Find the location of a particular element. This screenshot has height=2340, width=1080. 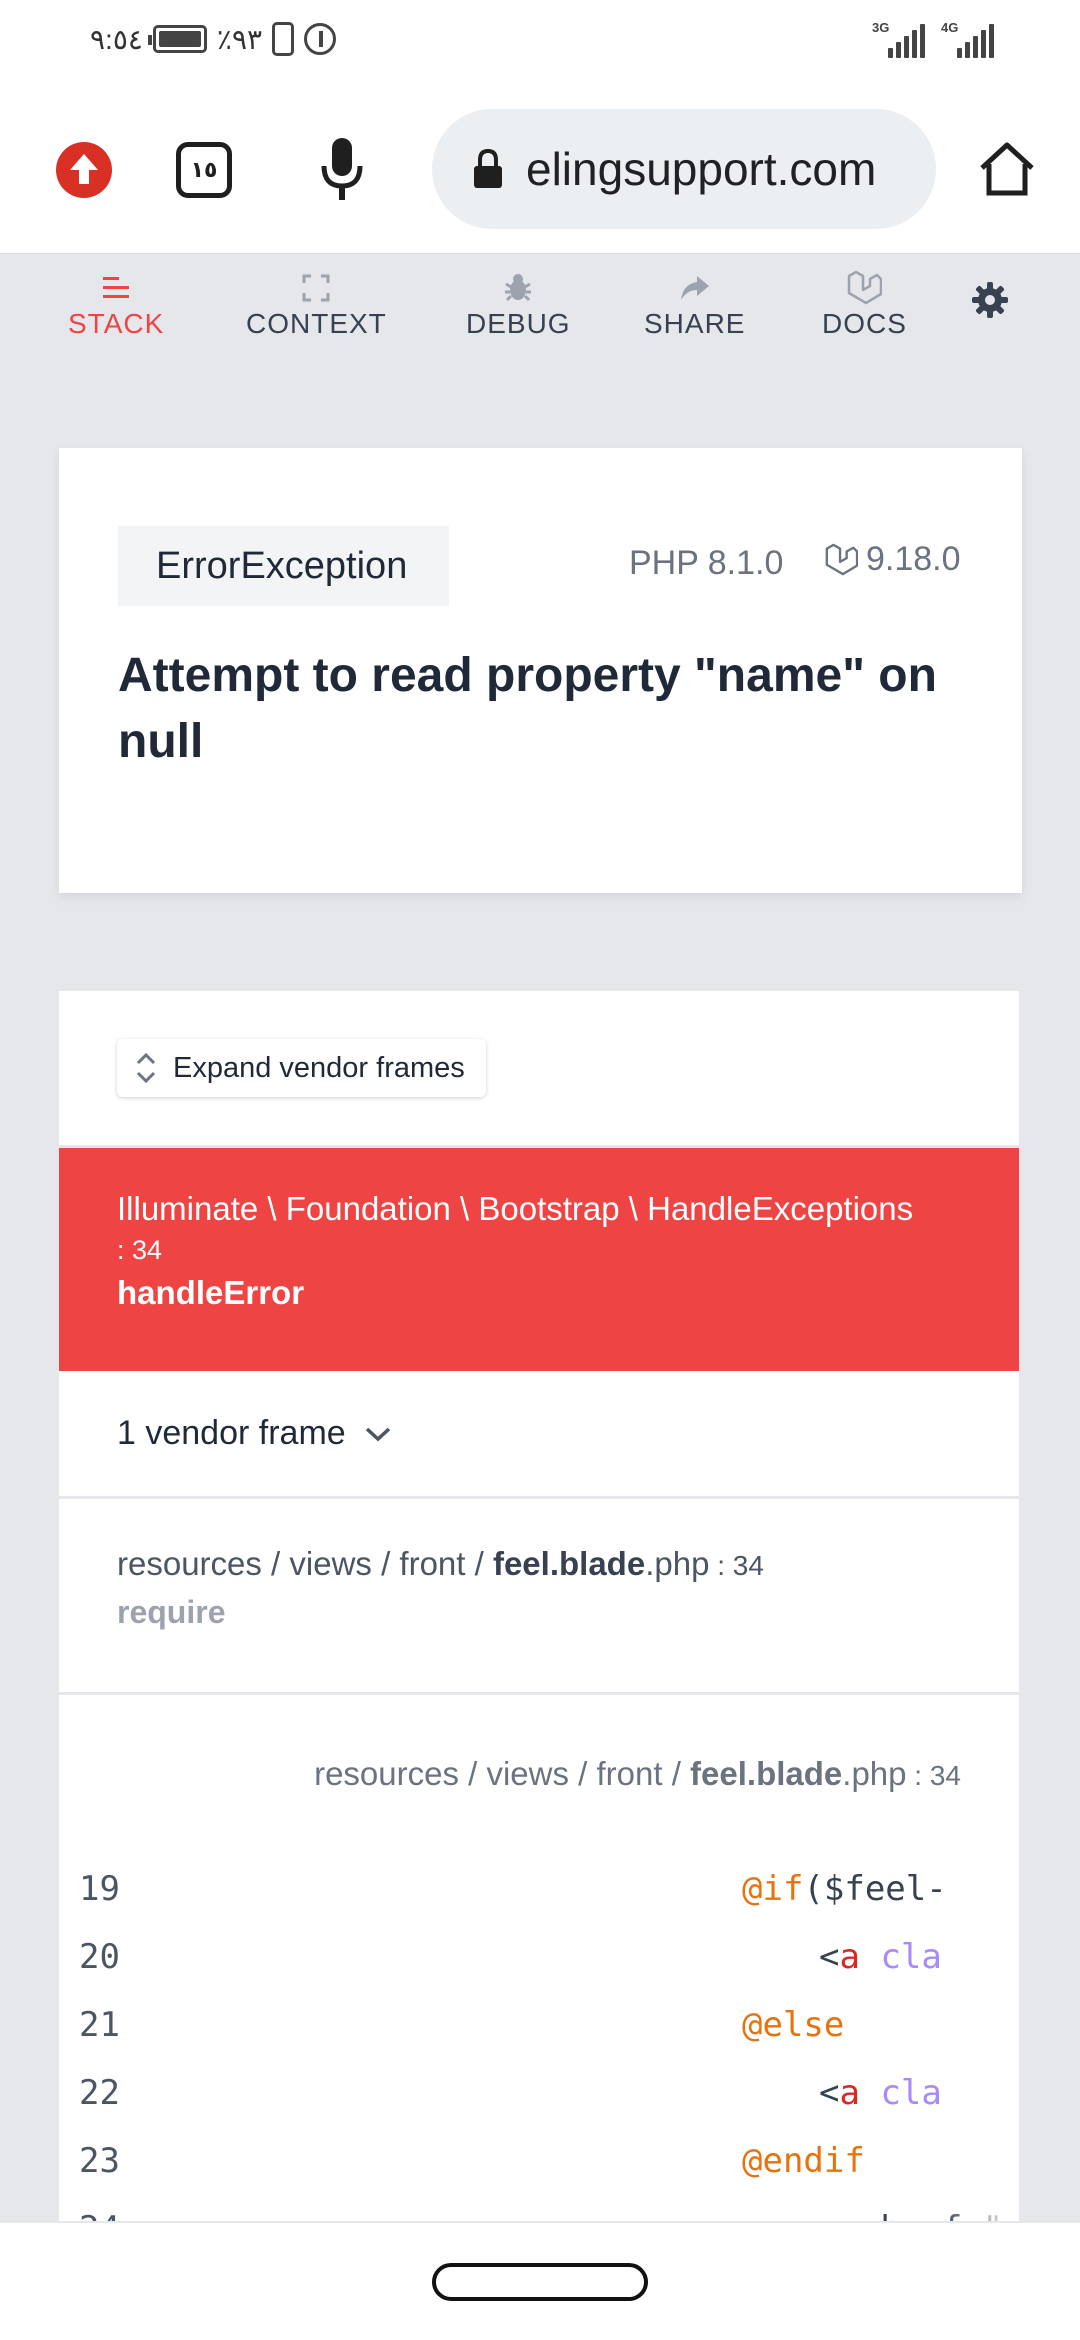

tab-label: DOCS is located at coordinates (864, 323).